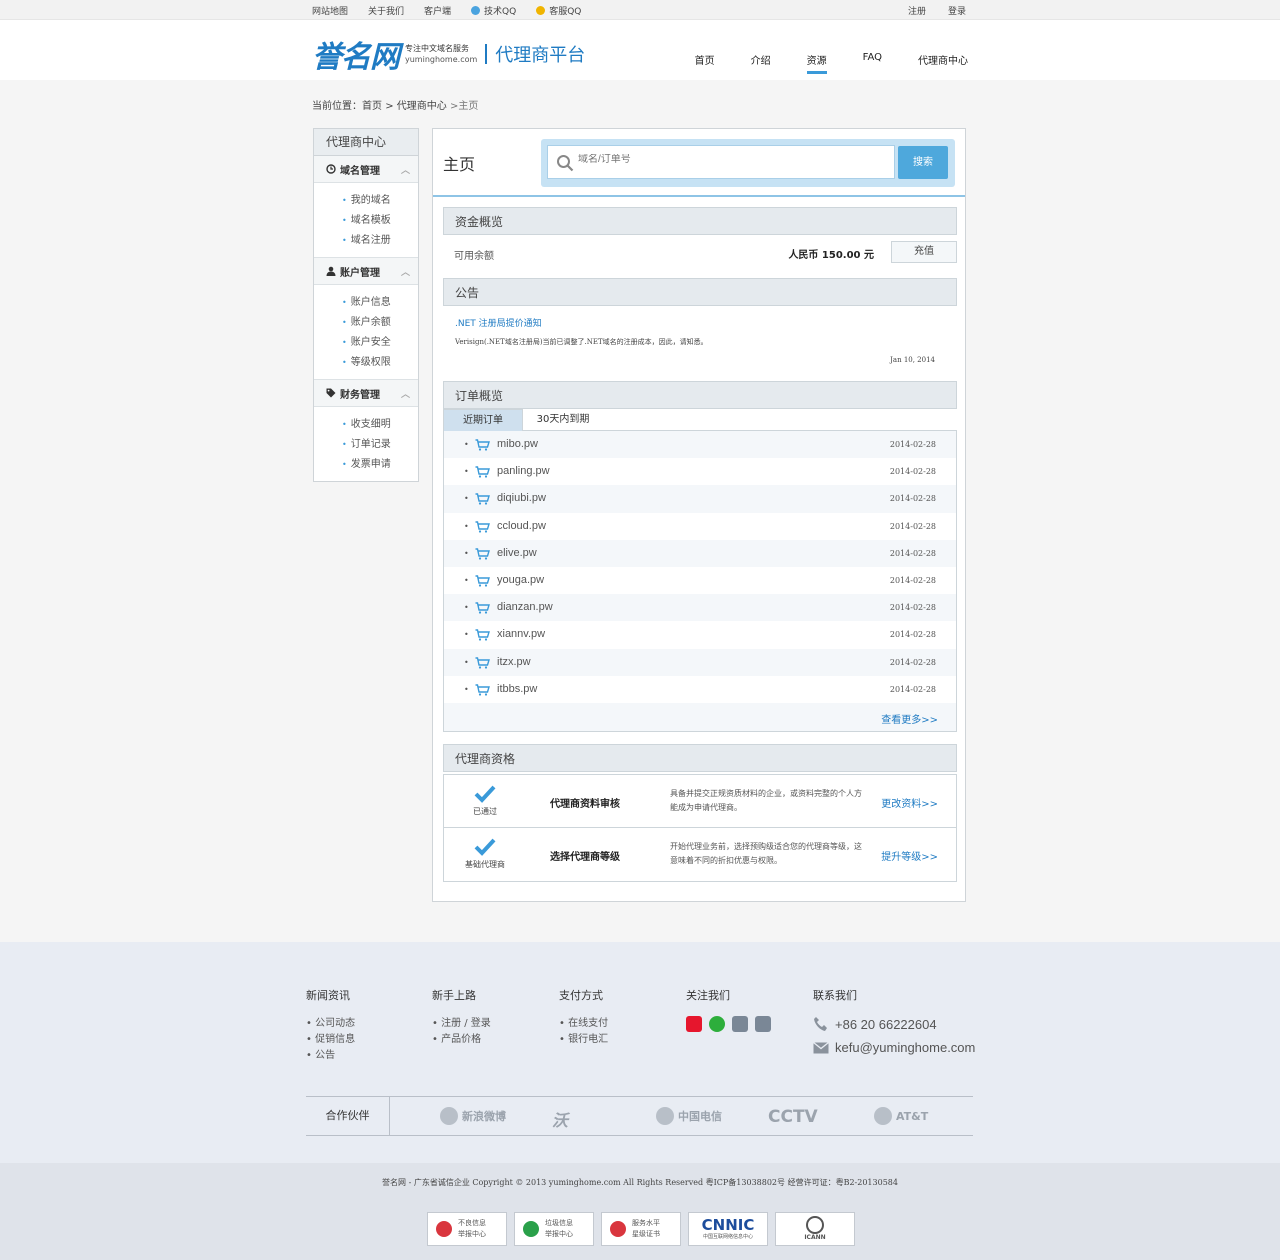 This screenshot has width=1280, height=1260. What do you see at coordinates (700, 758) in the screenshot?
I see `qualification-title: 代理商资格` at bounding box center [700, 758].